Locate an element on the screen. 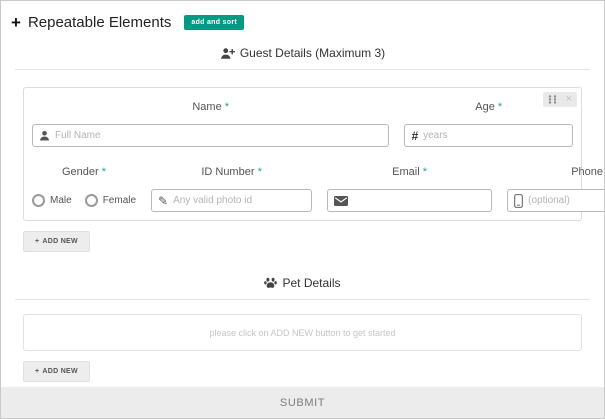  age-input is located at coordinates (494, 135).